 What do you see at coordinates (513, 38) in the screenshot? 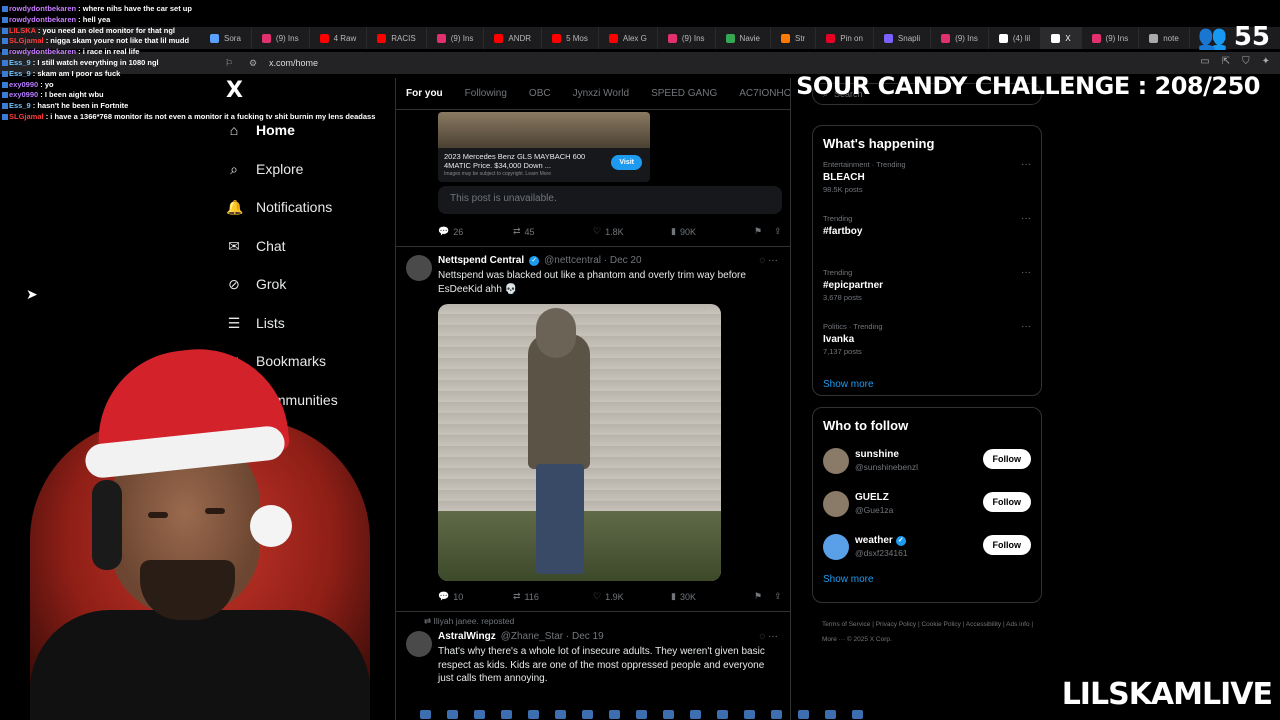
I see `browser-tab: ANDR` at bounding box center [513, 38].